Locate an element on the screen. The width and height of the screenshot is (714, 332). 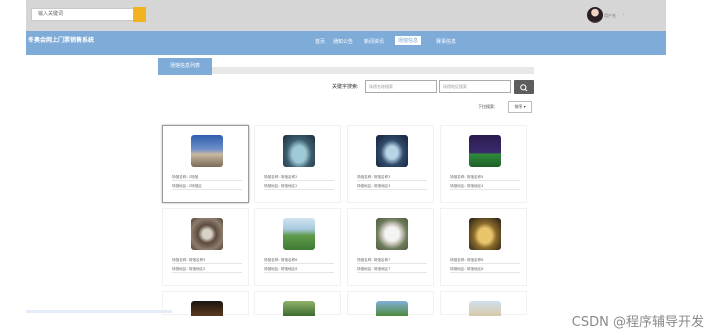
nav-item-events: 赛事信息 is located at coordinates (446, 41).